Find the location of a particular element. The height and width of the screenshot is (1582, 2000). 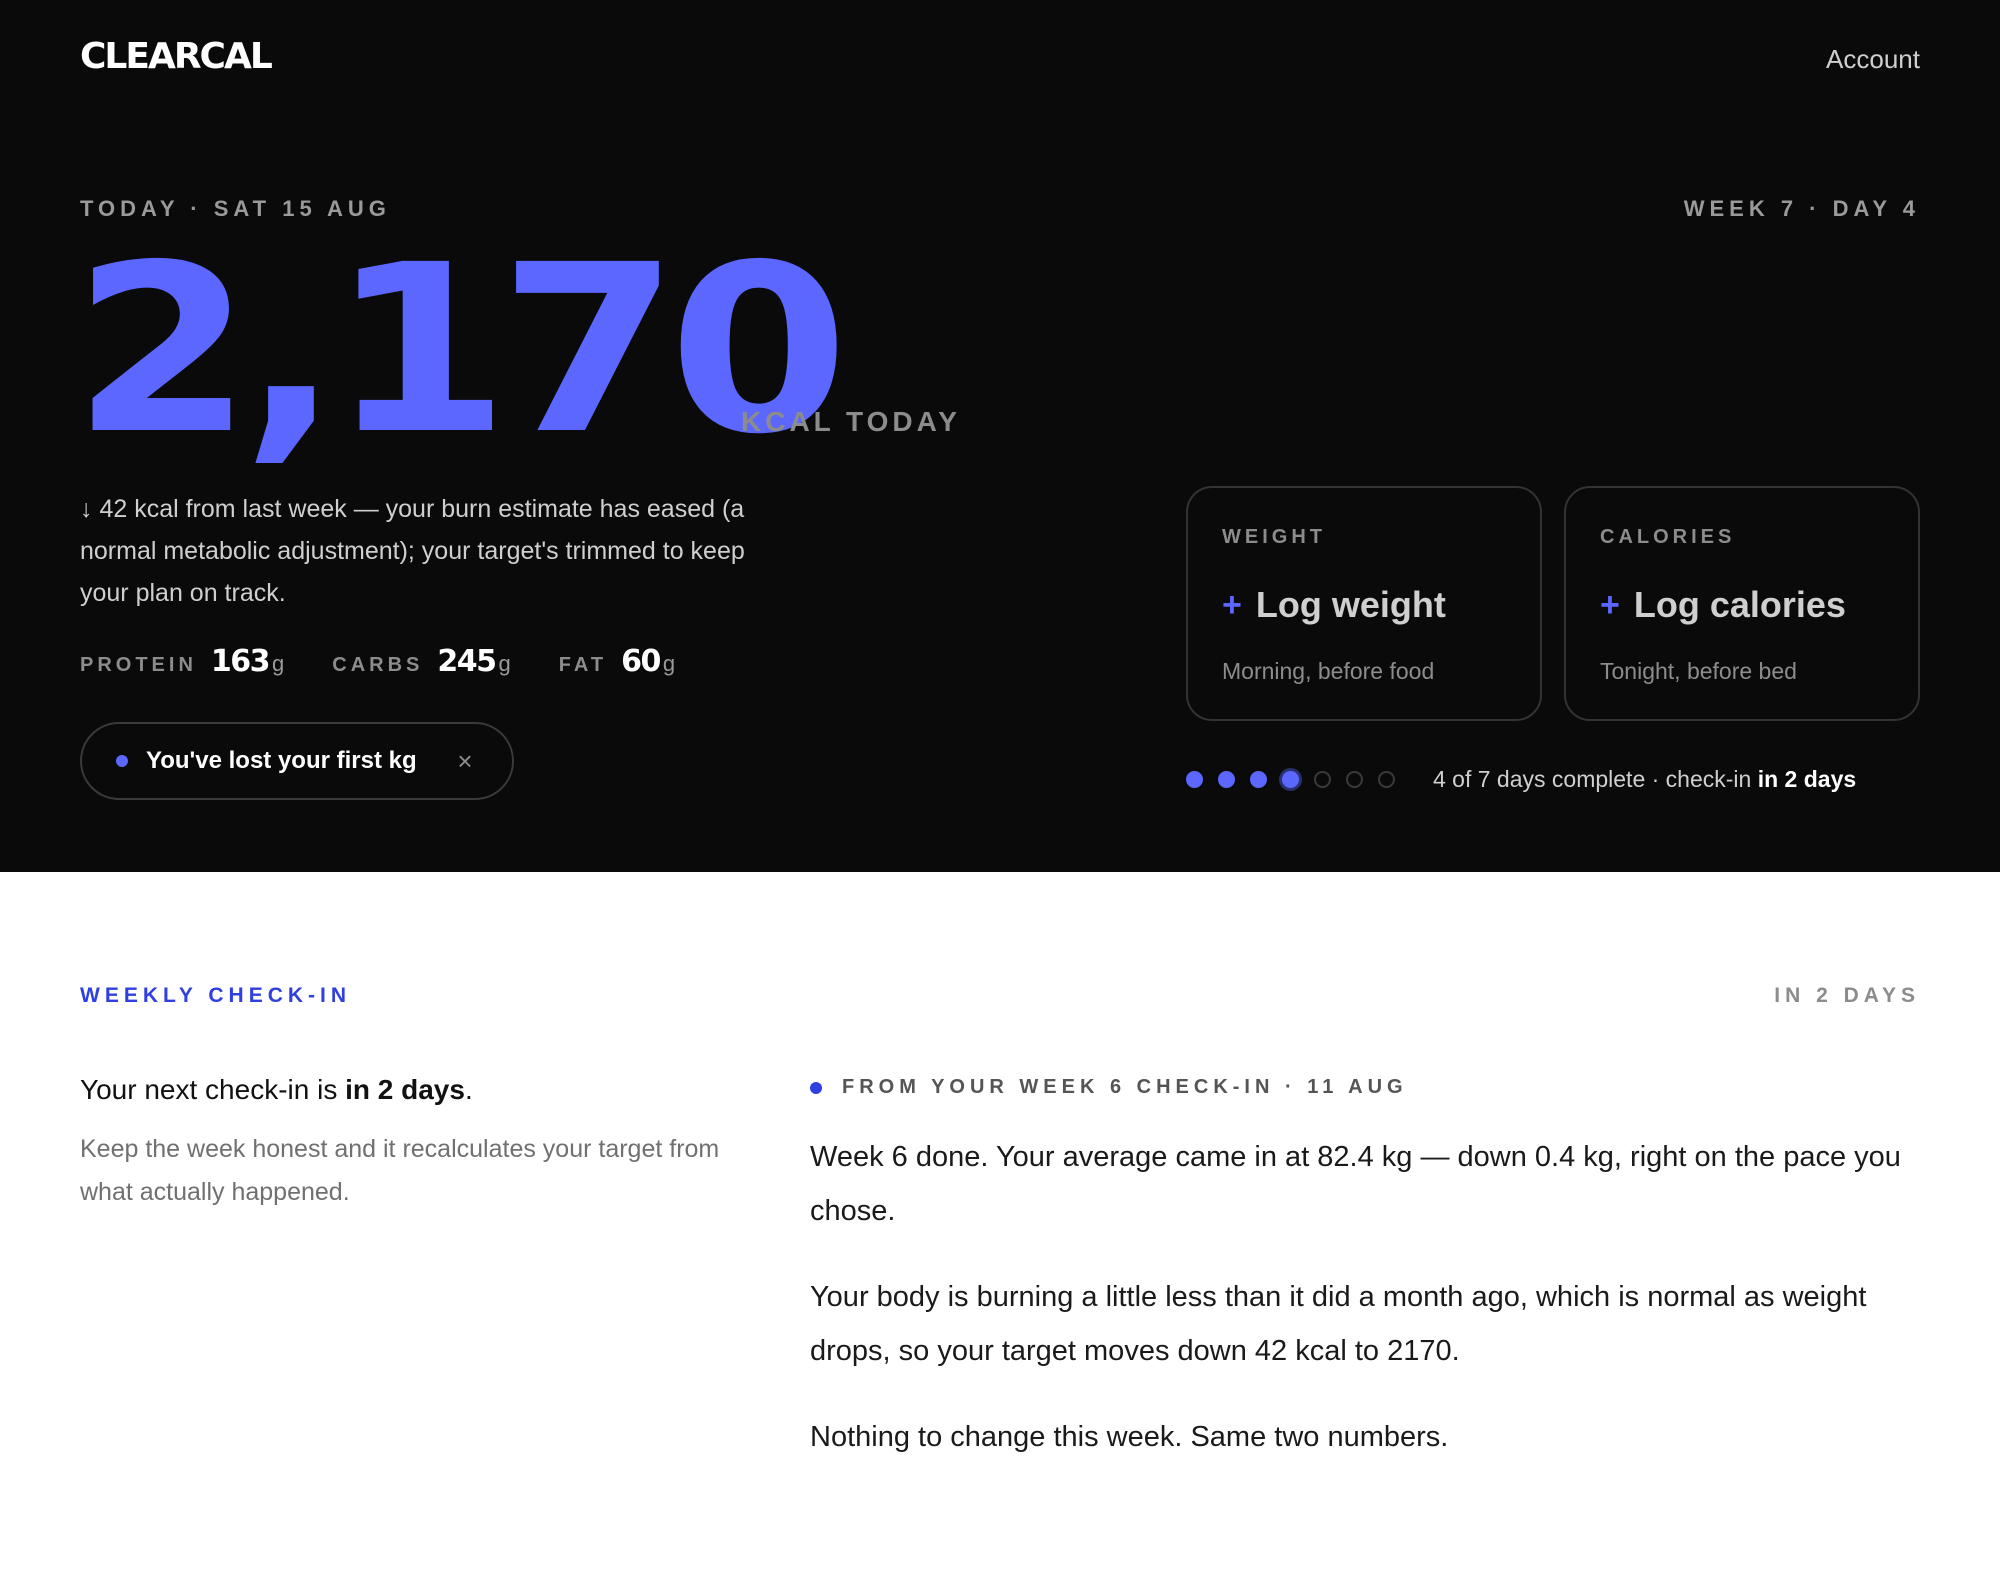

card-eyebrow: CALORIES is located at coordinates (1668, 537).